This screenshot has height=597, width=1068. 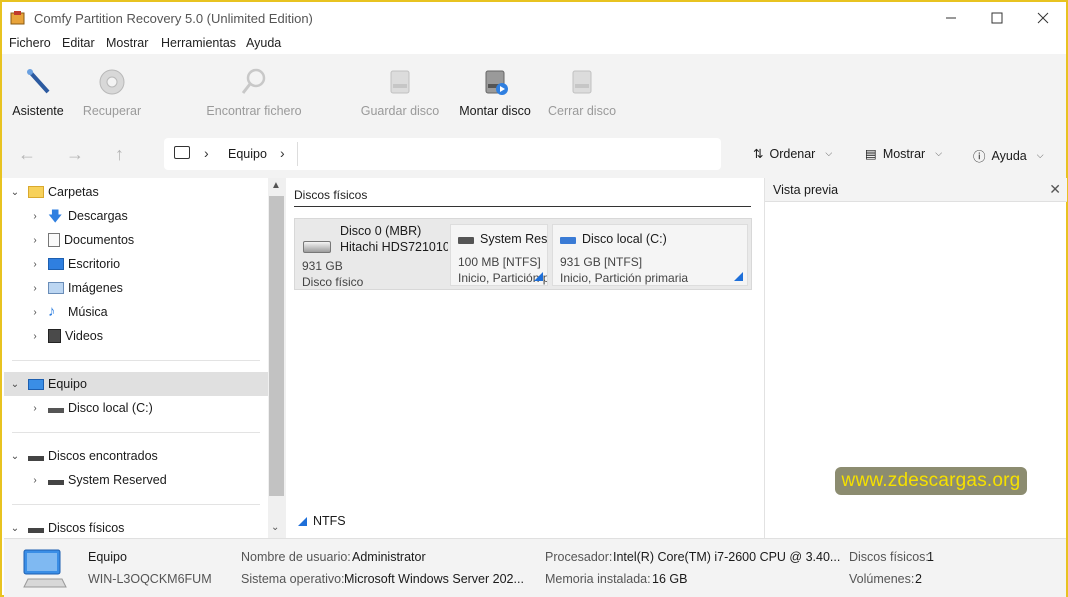 What do you see at coordinates (889, 557) in the screenshot?
I see `physical-disks-key: Discos físicos:` at bounding box center [889, 557].